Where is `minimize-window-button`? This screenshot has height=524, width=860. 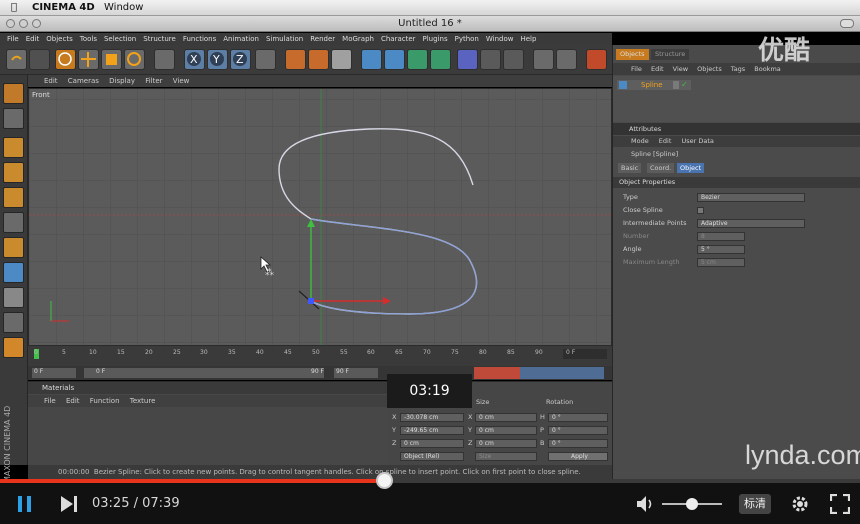 minimize-window-button is located at coordinates (23, 23).